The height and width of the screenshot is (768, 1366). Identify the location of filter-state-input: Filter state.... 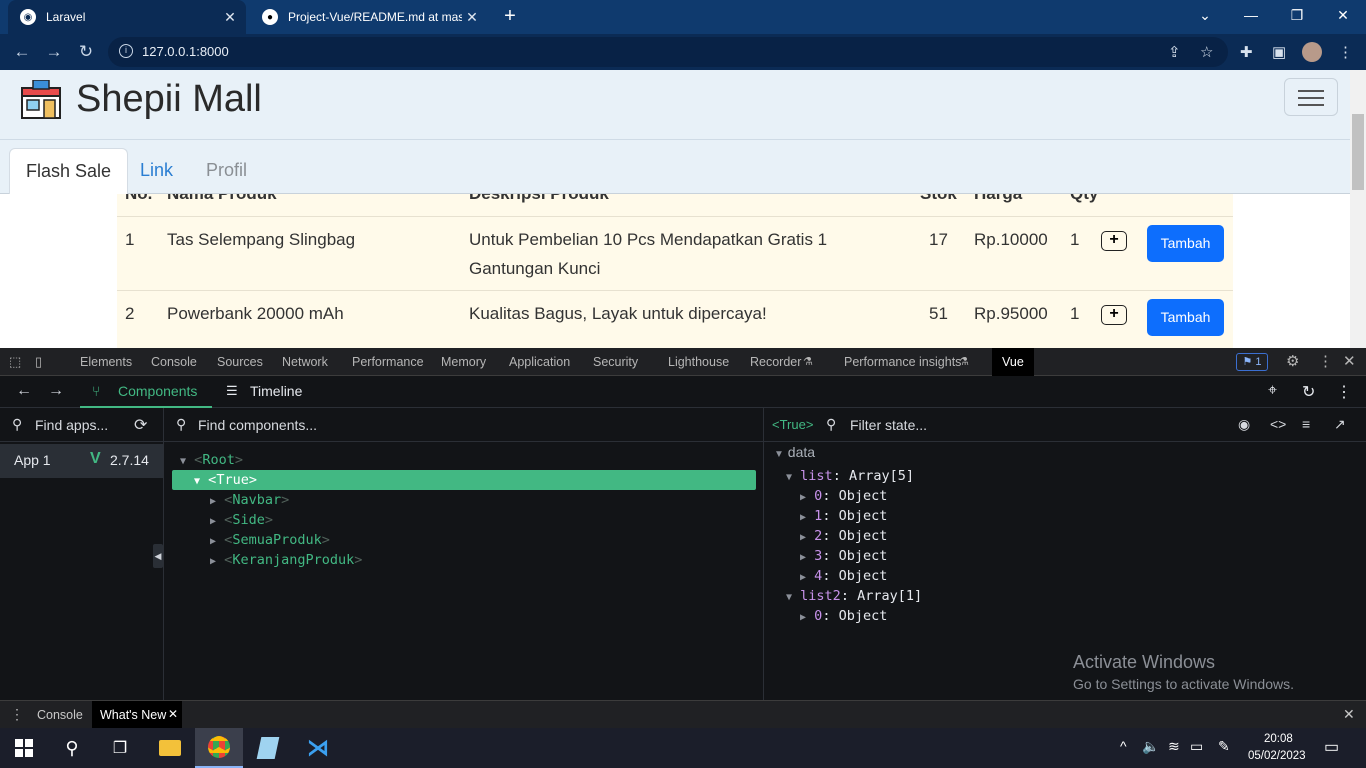
(888, 425).